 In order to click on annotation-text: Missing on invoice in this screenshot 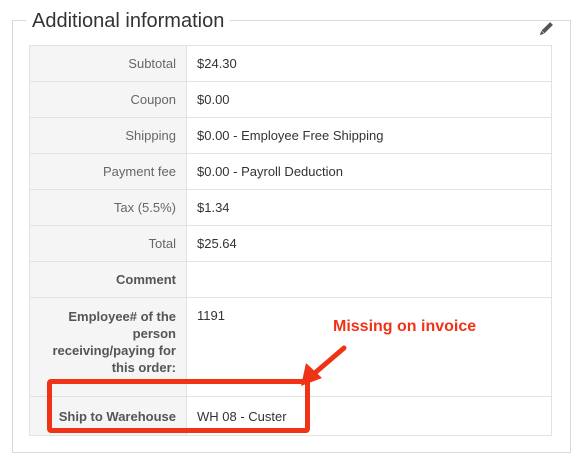, I will do `click(405, 326)`.